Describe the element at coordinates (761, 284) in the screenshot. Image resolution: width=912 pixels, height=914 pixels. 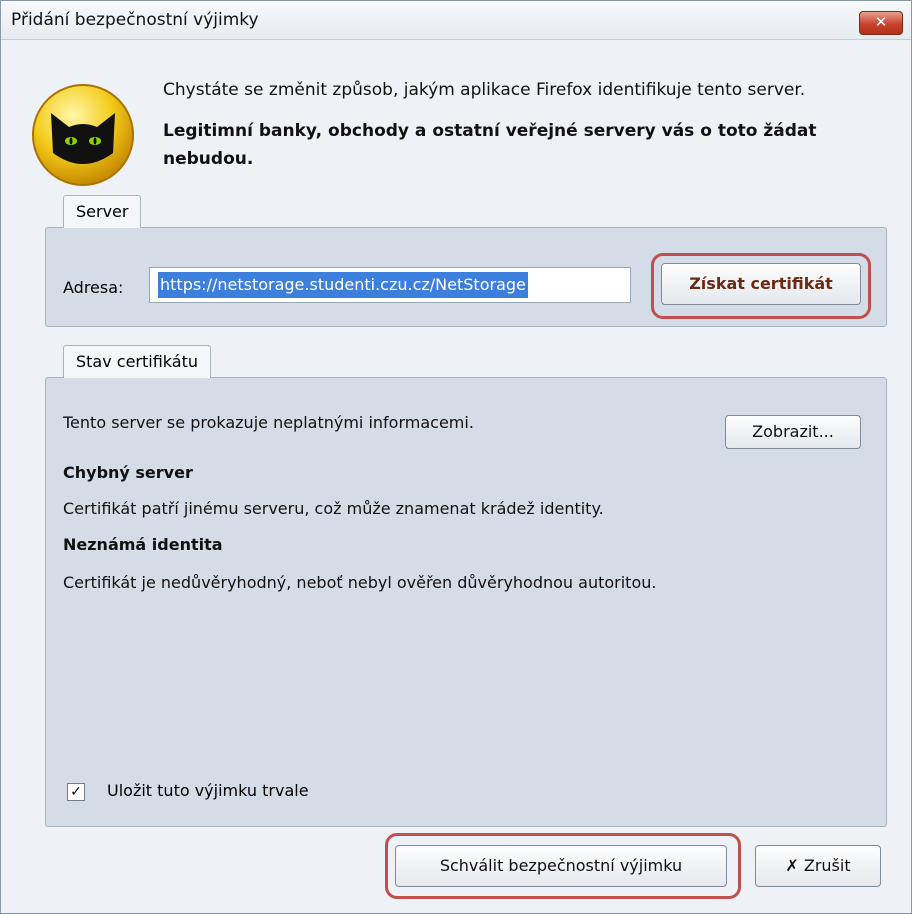
I see `get-certificate-button: Získat certifikát` at that location.